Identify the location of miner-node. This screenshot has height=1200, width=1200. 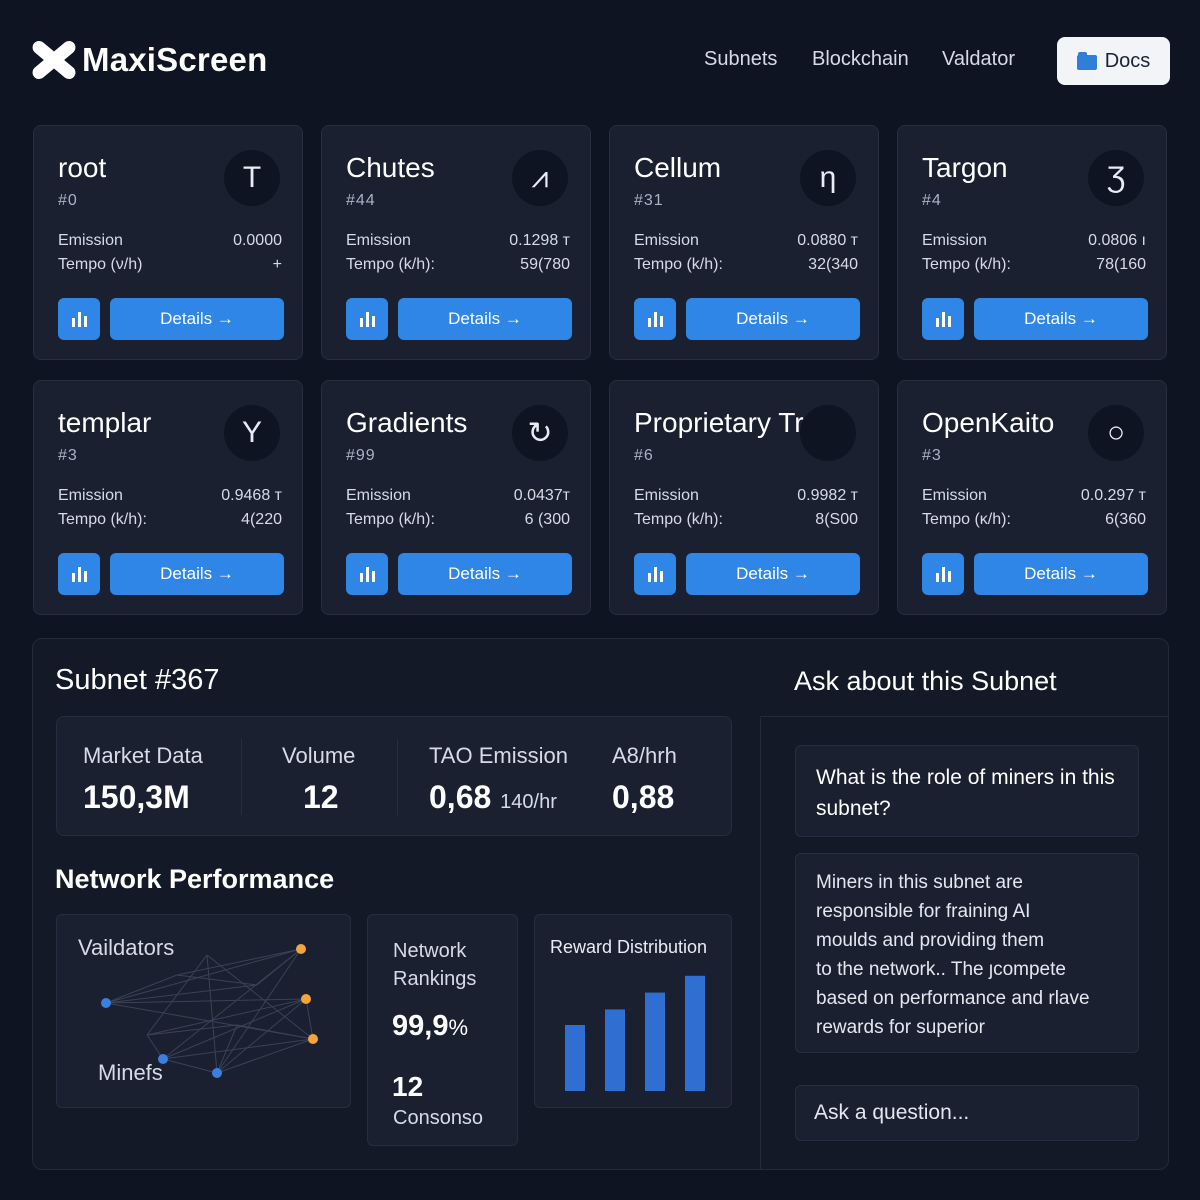
(106, 1003).